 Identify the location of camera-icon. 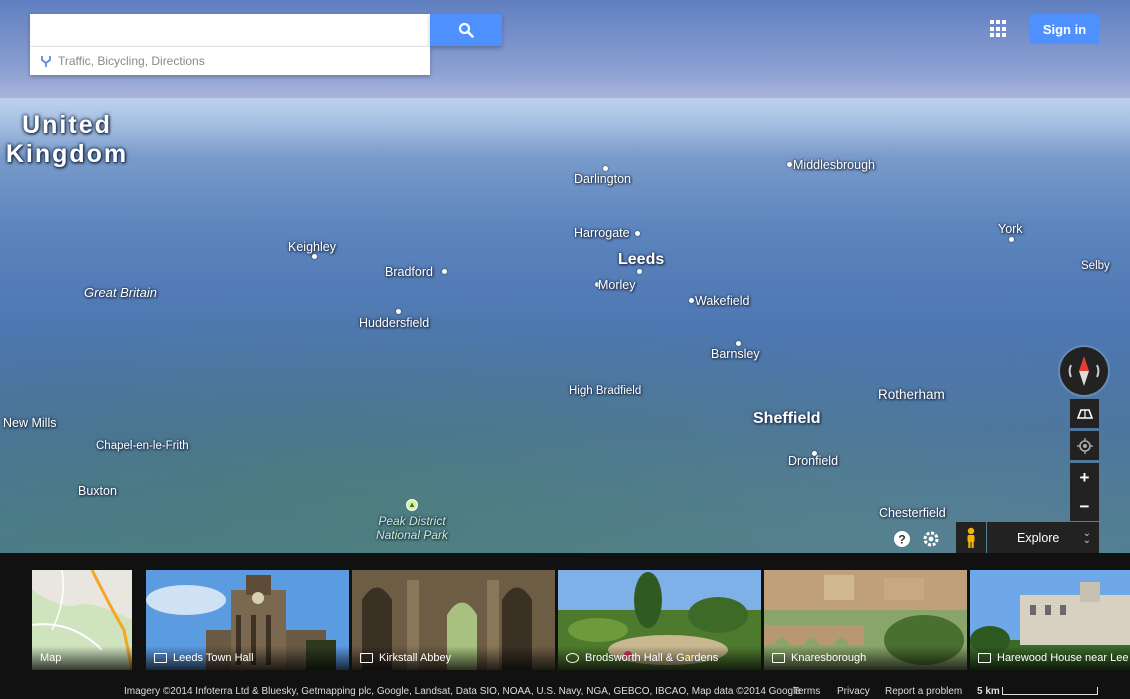
(984, 658).